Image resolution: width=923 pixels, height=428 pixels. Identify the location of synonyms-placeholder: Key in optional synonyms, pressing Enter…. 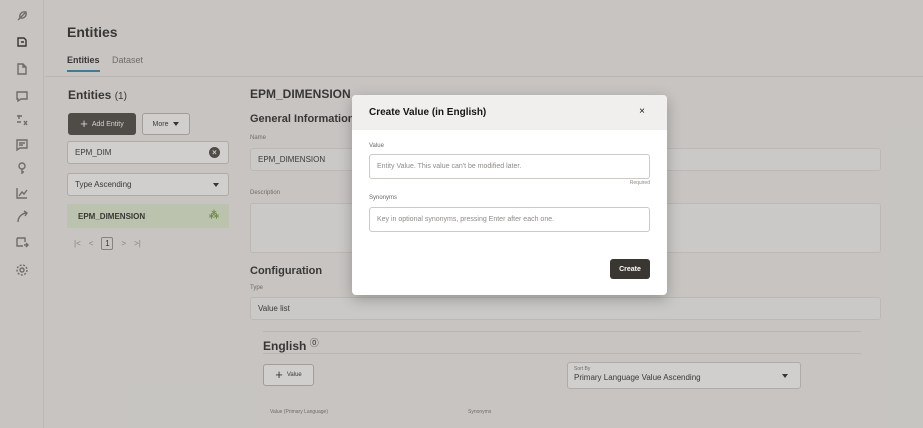
(466, 219).